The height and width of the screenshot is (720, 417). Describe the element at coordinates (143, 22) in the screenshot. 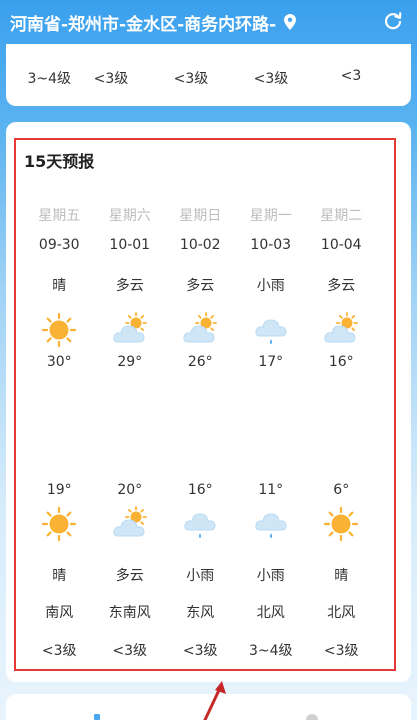

I see `location-text: 河南省-郑州市-金水区-商务内环路-` at that location.